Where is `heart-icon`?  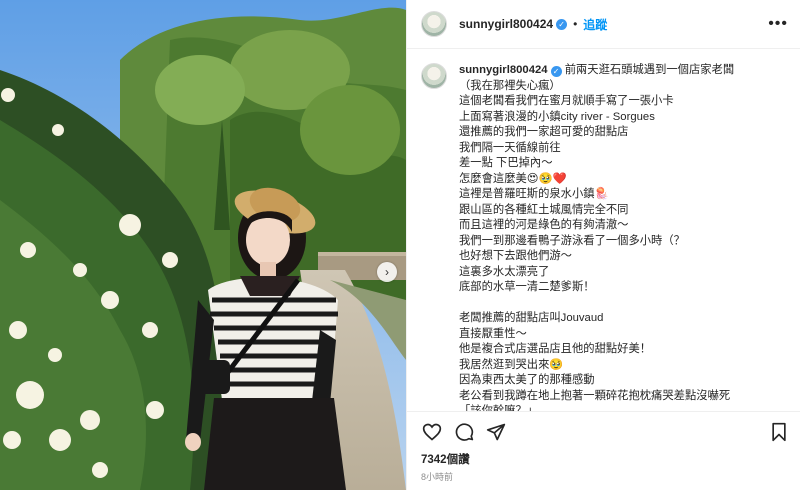 heart-icon is located at coordinates (432, 432).